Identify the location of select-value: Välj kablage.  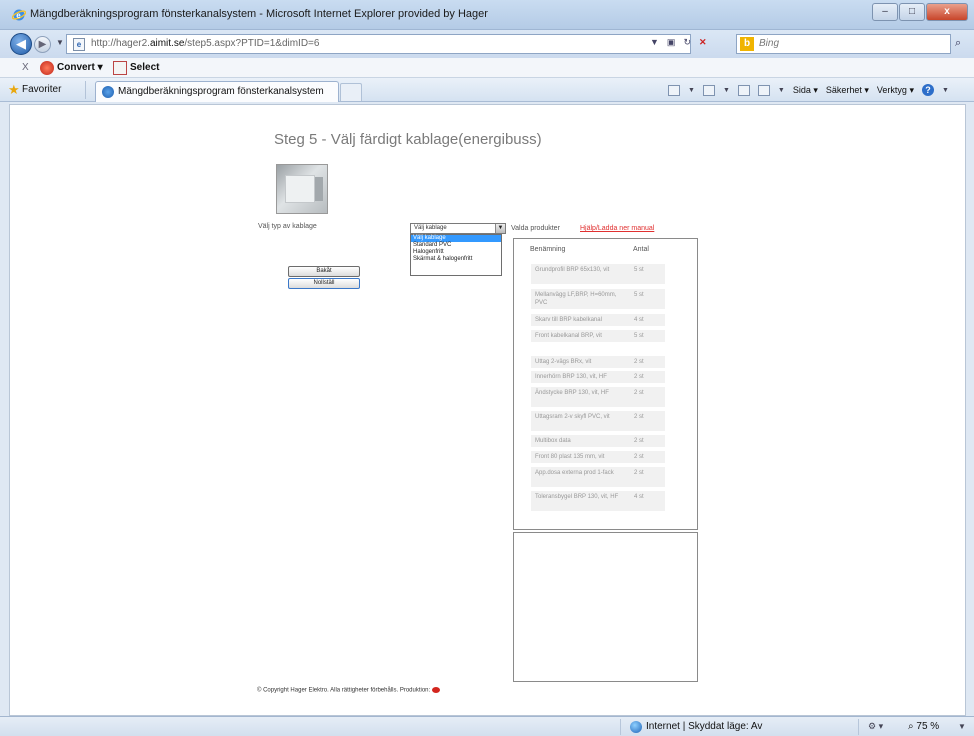
(430, 228).